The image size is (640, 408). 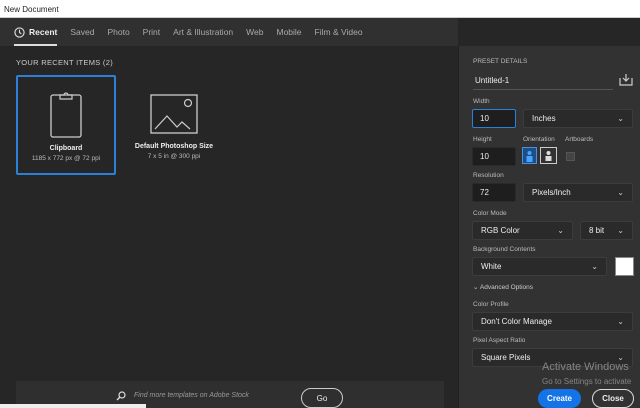 What do you see at coordinates (31, 9) in the screenshot?
I see `window-title: New Document` at bounding box center [31, 9].